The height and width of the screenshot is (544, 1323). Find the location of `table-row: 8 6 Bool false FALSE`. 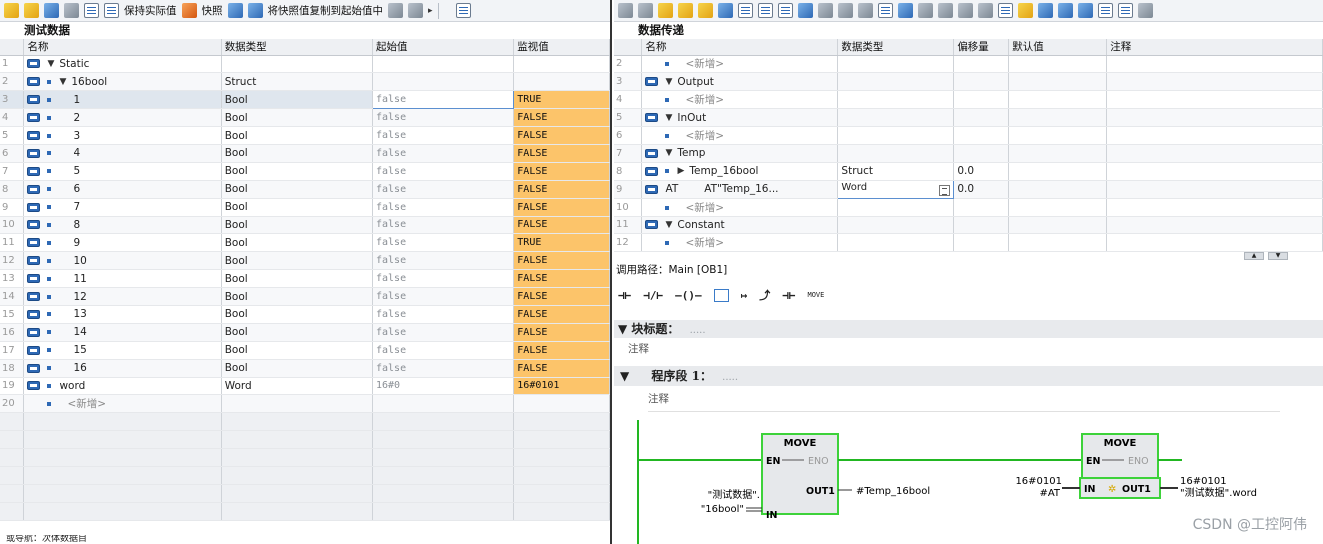

table-row: 8 6 Bool false FALSE is located at coordinates (305, 189).